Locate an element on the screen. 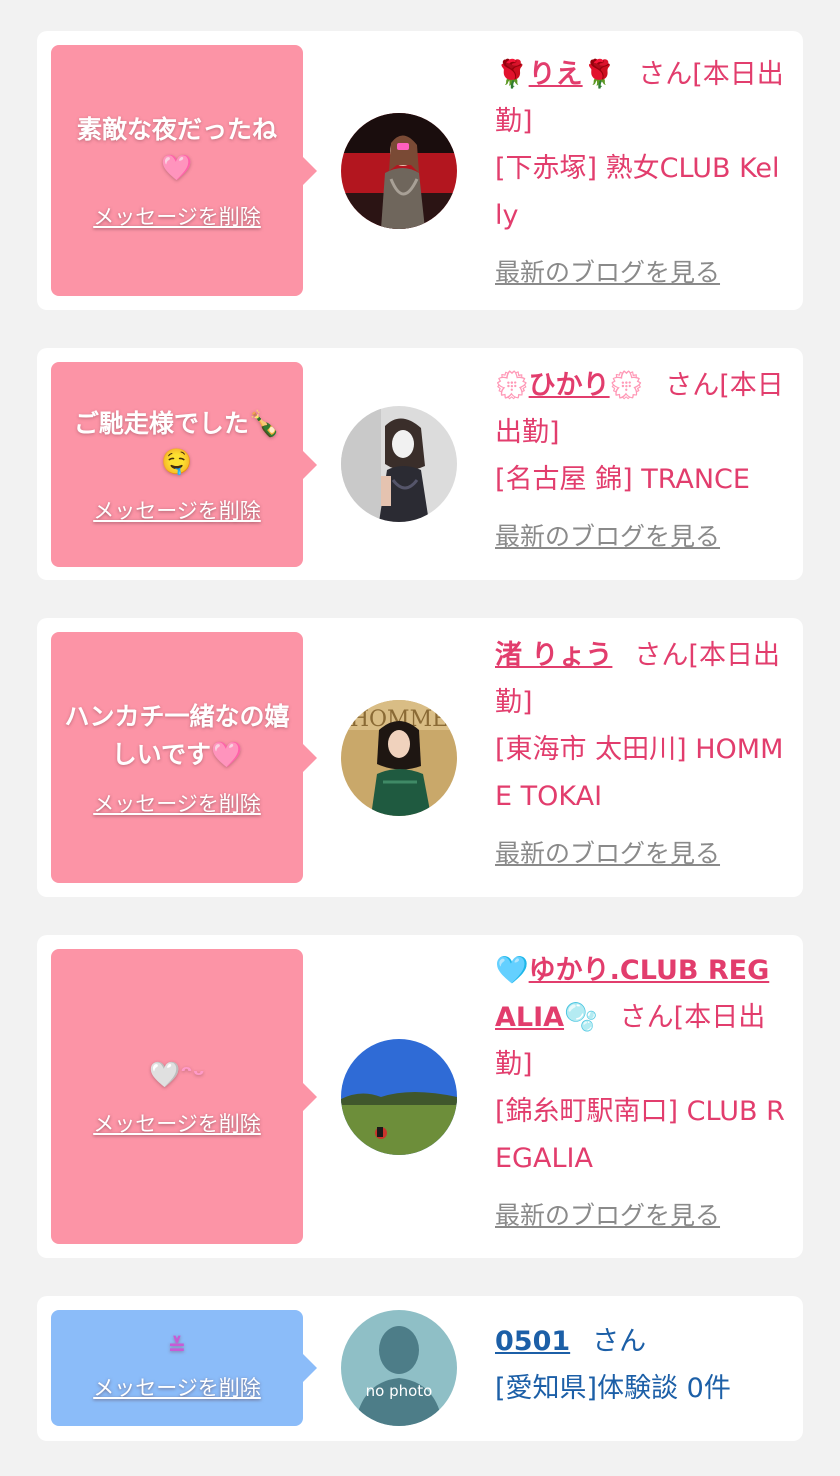  review-count-text: [愛知県]体験談 0件 is located at coordinates (613, 1388).